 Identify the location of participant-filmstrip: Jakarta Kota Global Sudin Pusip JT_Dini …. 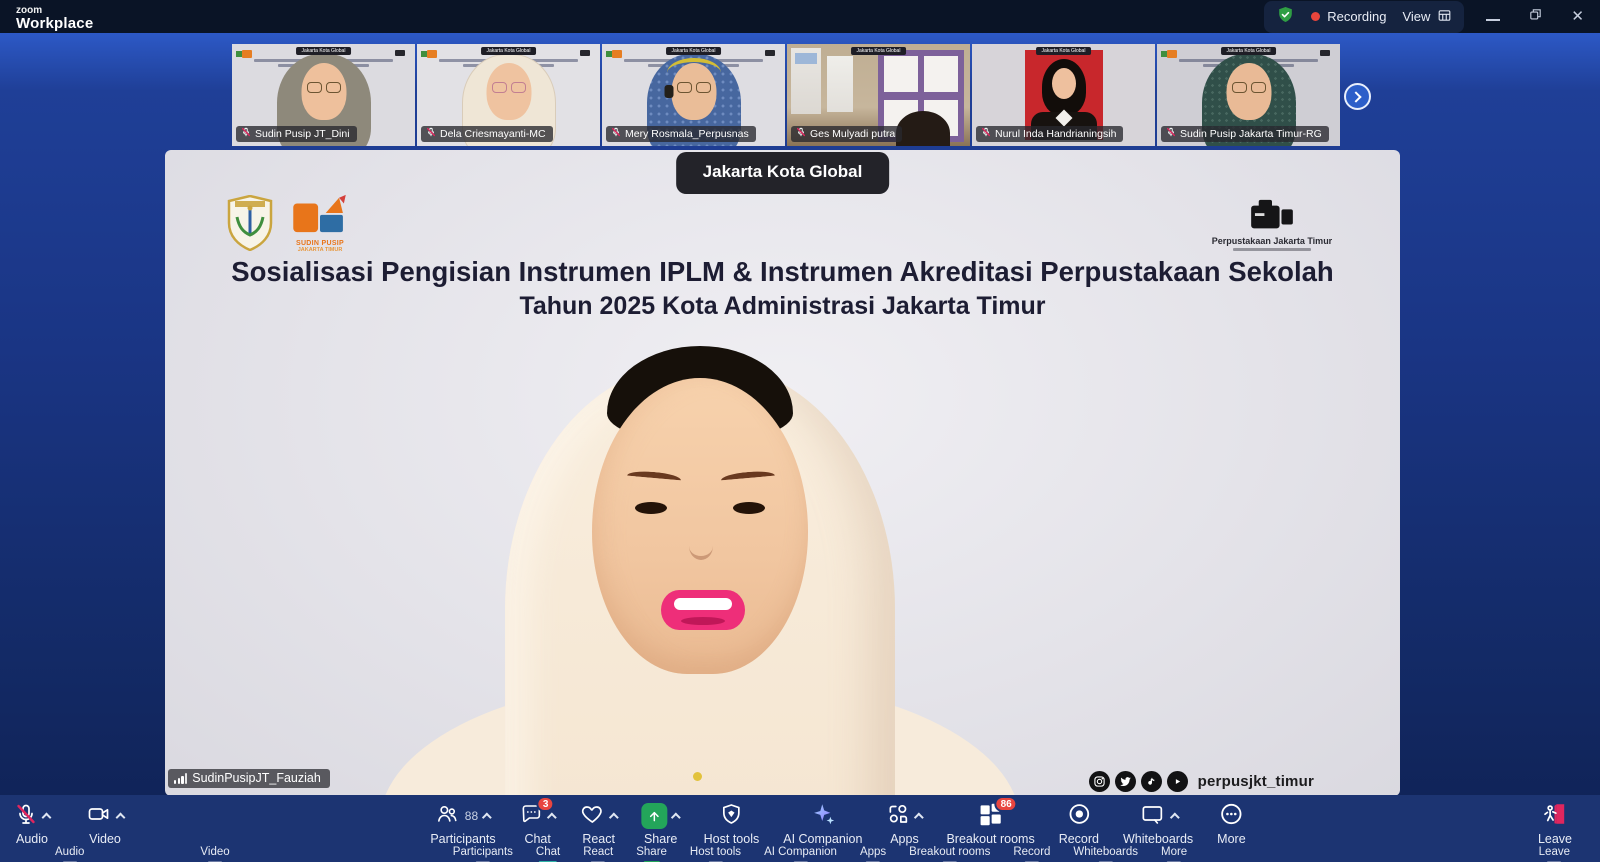
(786, 95).